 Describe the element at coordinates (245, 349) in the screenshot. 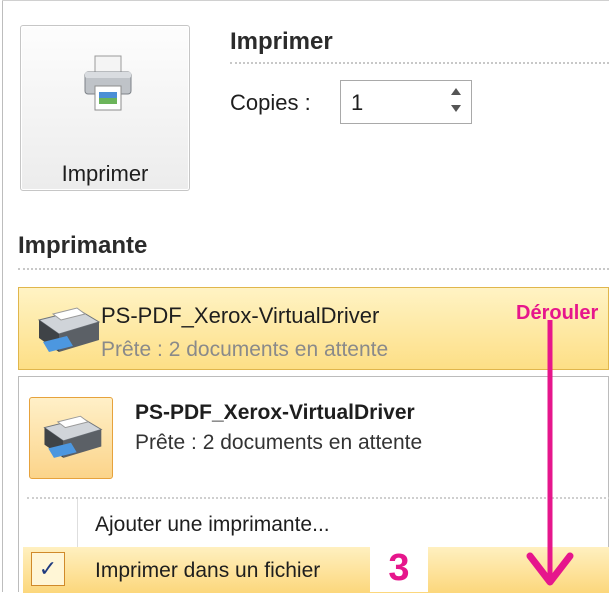

I see `selected-printer-status: Prête : 2 documents en attente` at that location.